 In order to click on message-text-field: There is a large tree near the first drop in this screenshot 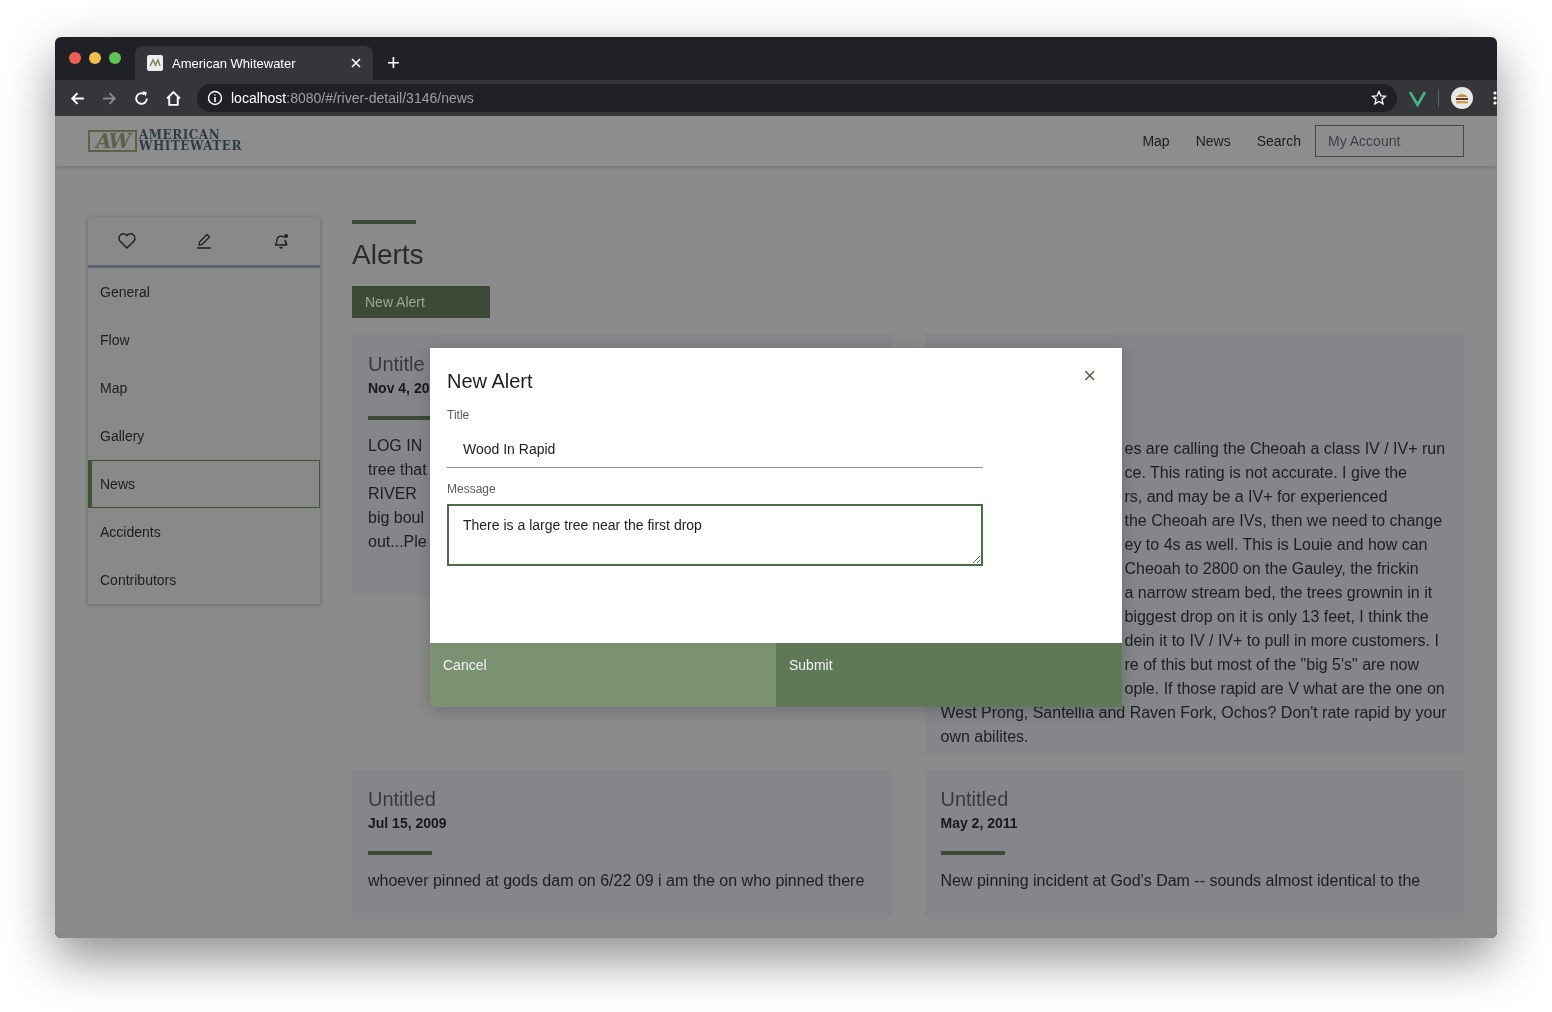, I will do `click(715, 535)`.